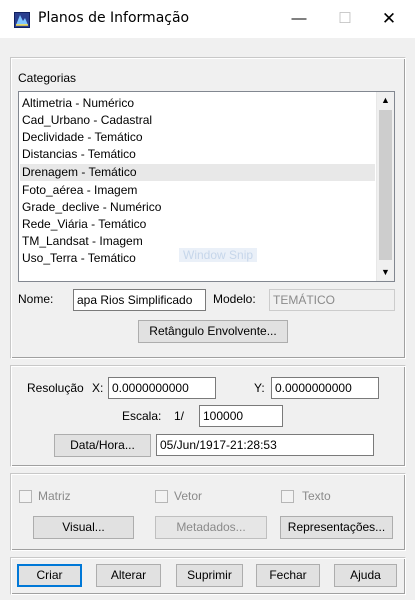 The width and height of the screenshot is (415, 600). I want to click on alterar-button: Alterar, so click(128, 575).